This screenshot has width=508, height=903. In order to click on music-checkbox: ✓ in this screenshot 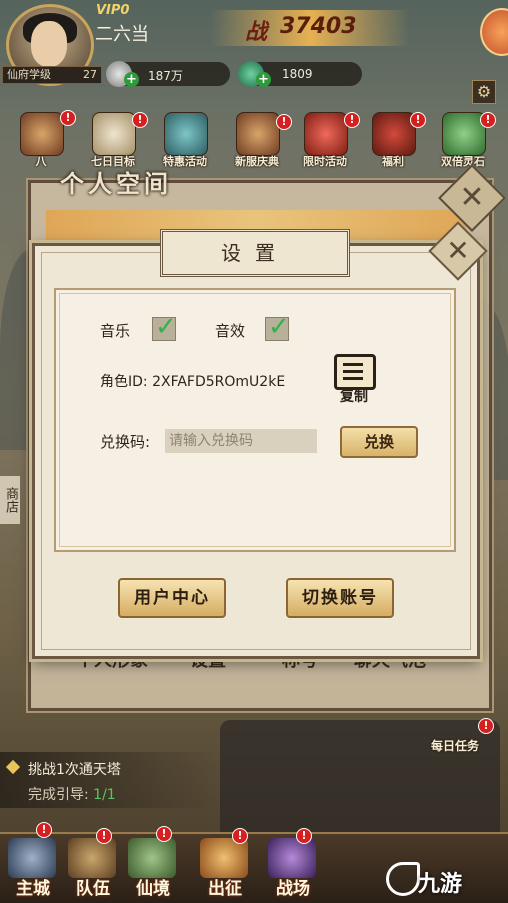, I will do `click(164, 327)`.